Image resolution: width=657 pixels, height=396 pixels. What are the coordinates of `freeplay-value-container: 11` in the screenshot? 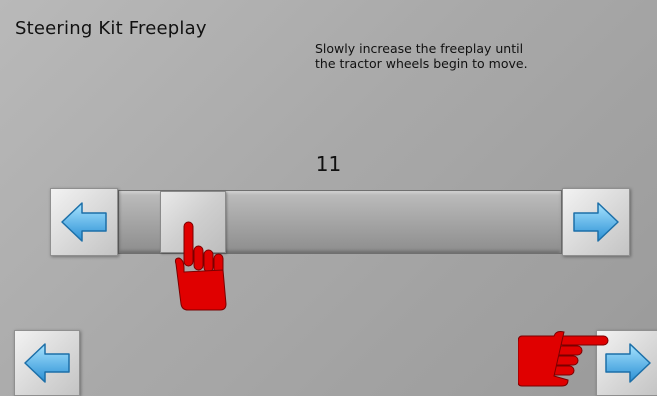 It's located at (328, 164).